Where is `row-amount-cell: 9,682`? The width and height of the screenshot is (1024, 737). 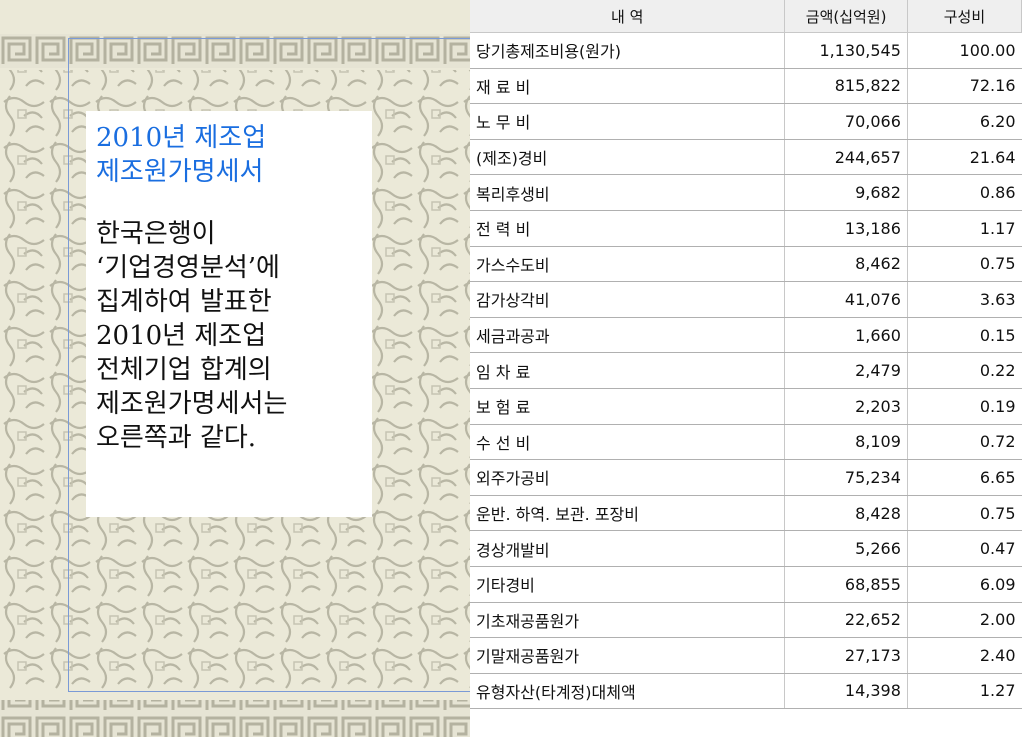
row-amount-cell: 9,682 is located at coordinates (846, 192).